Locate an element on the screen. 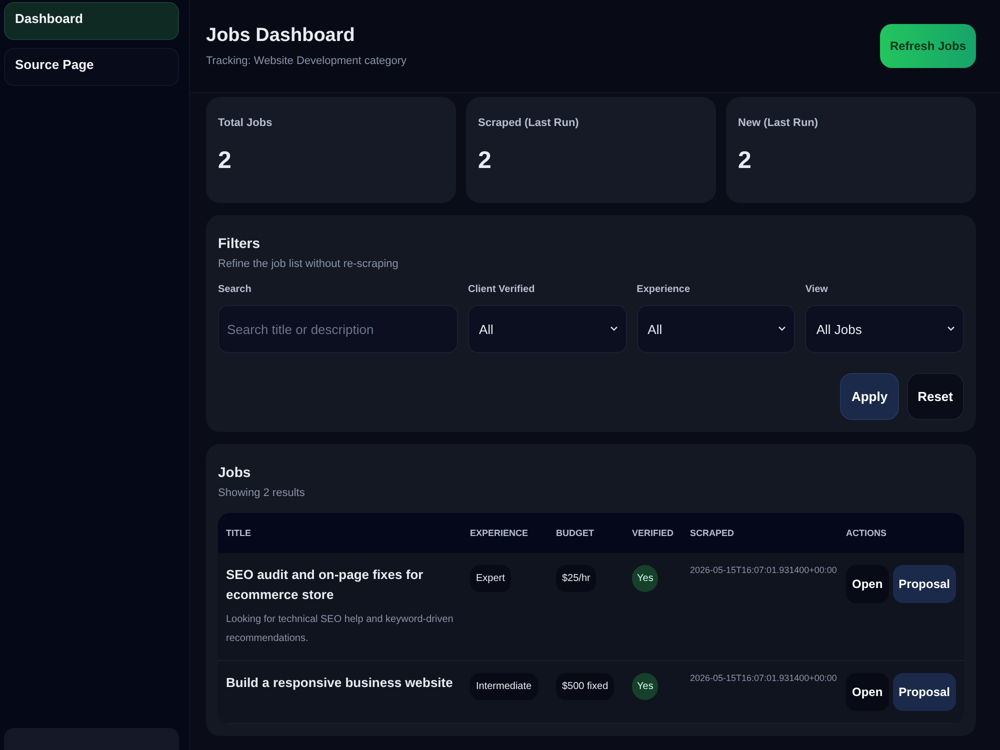 This screenshot has width=1000, height=750. reset-button: Reset is located at coordinates (935, 396).